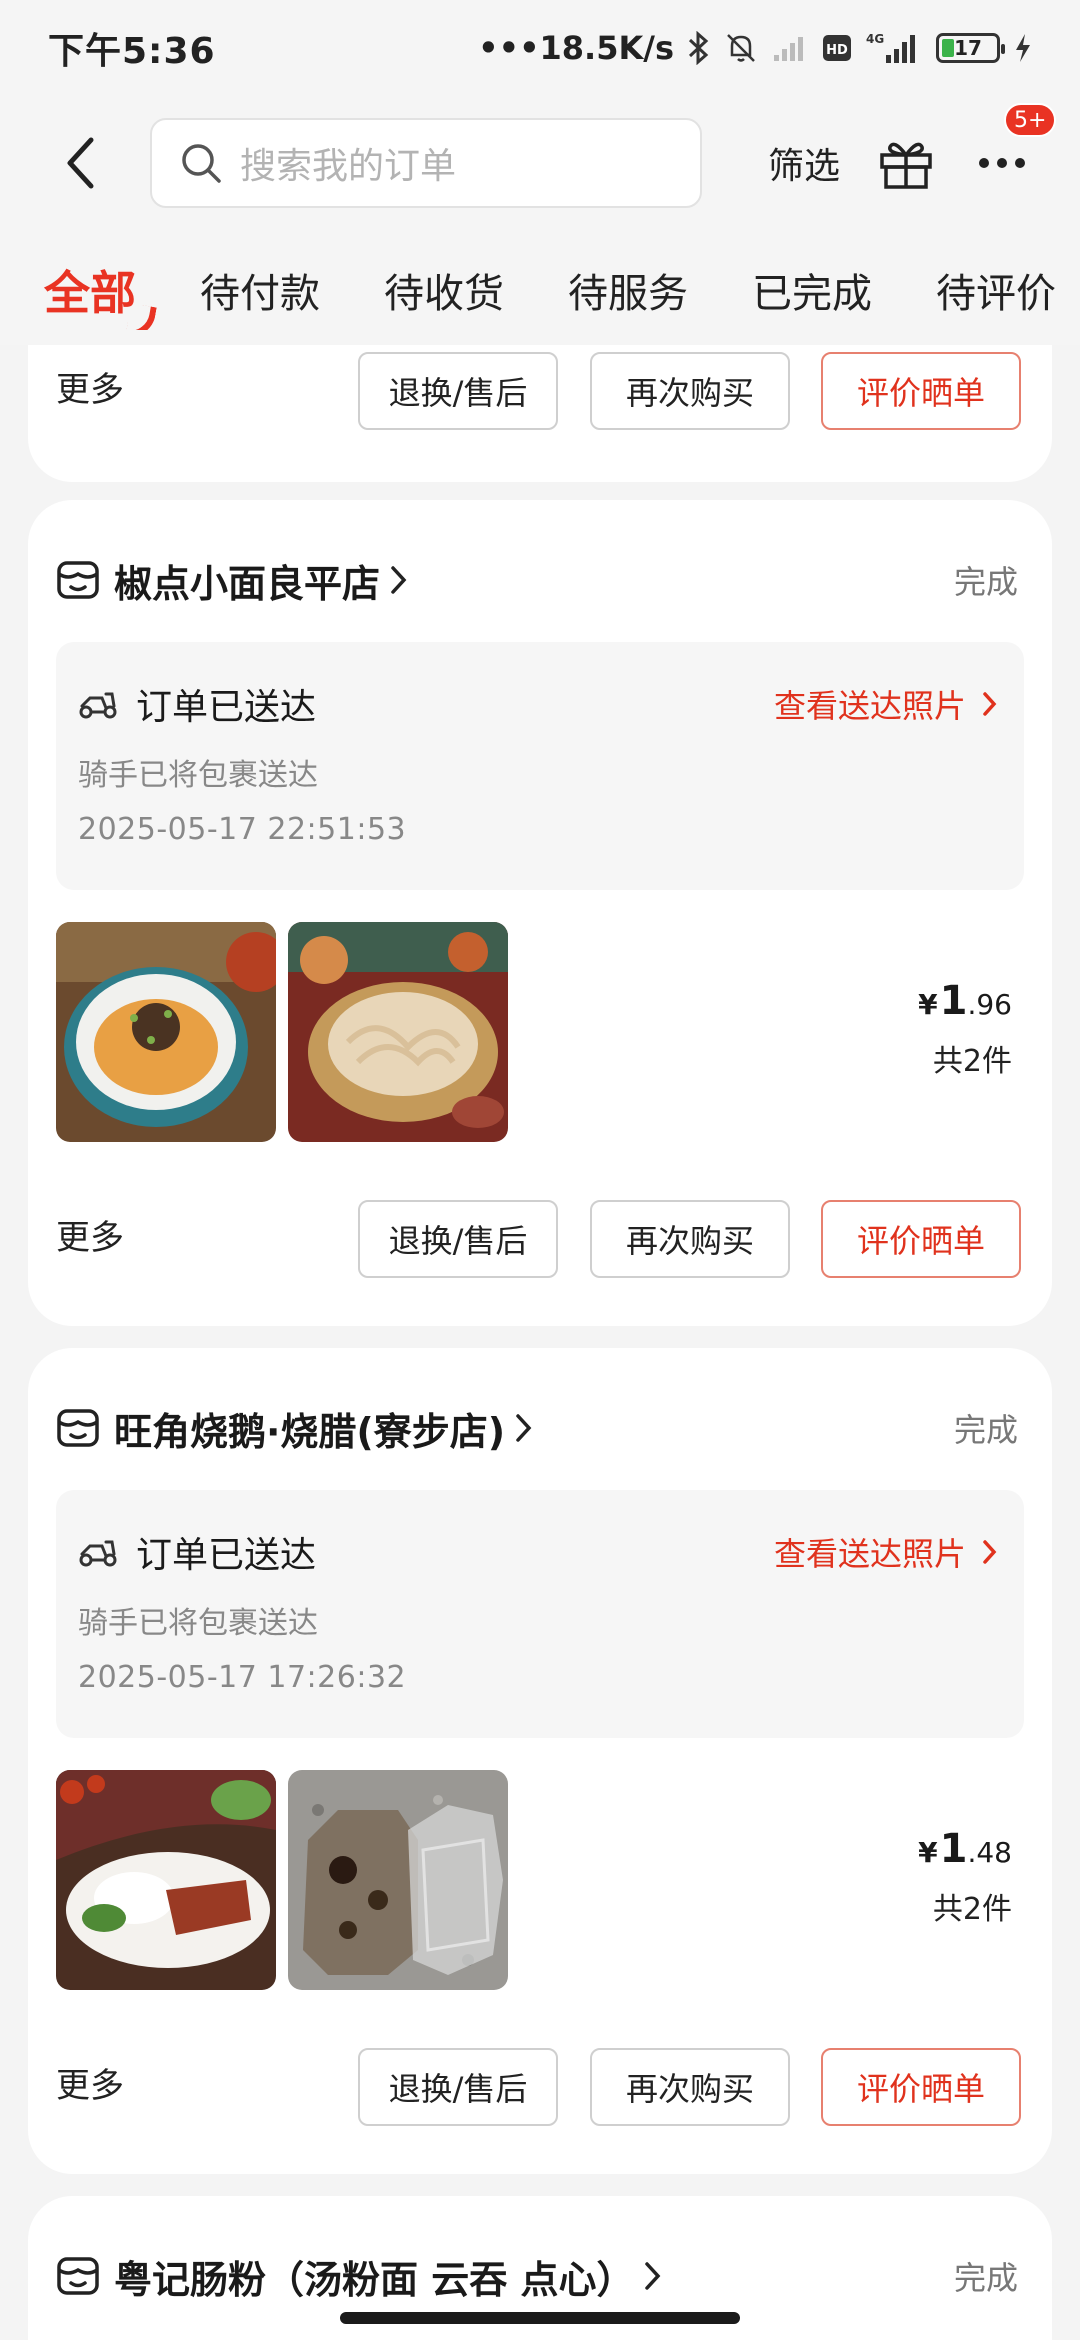 The image size is (1080, 2340). What do you see at coordinates (812, 290) in the screenshot?
I see `tab-completed: 已完成` at bounding box center [812, 290].